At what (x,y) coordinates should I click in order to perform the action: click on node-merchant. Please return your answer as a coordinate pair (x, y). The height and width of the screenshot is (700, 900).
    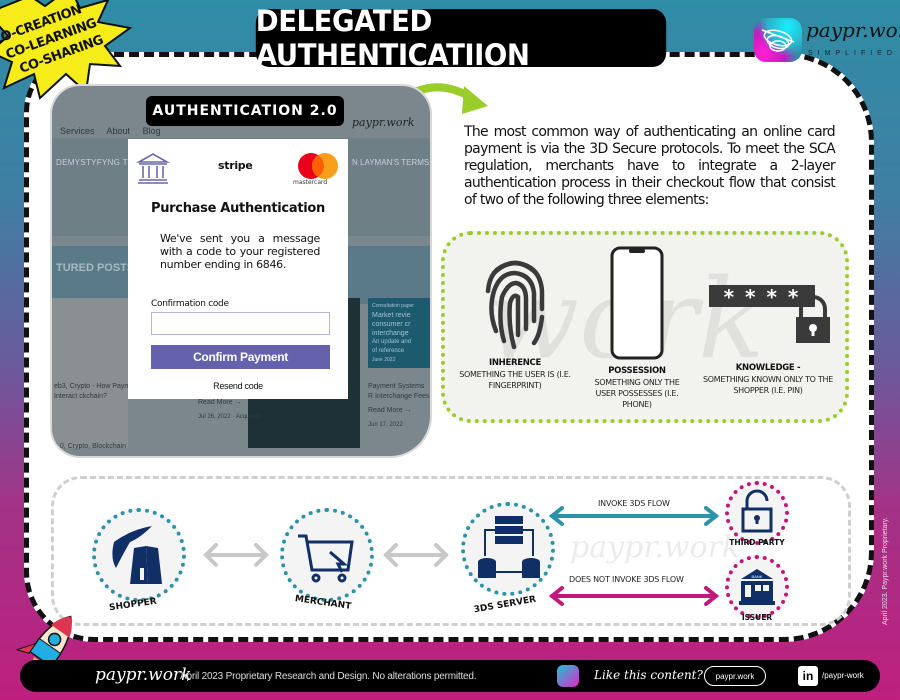
    Looking at the image, I should click on (327, 555).